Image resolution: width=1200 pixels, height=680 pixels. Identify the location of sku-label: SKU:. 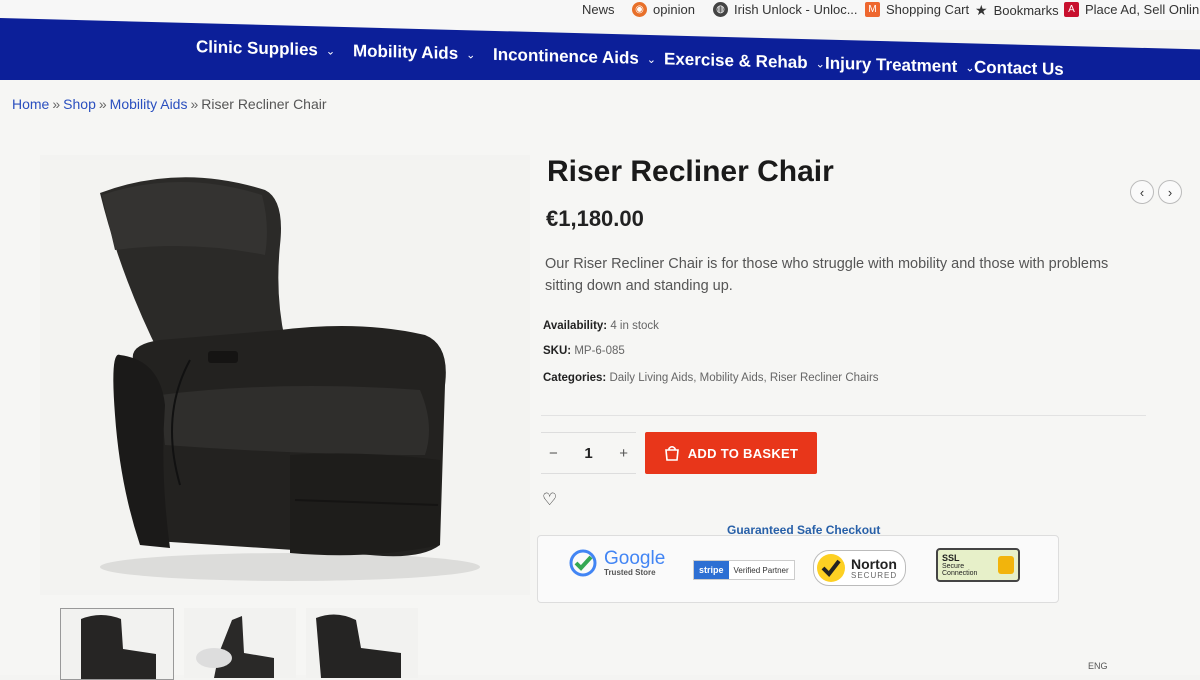
(557, 351).